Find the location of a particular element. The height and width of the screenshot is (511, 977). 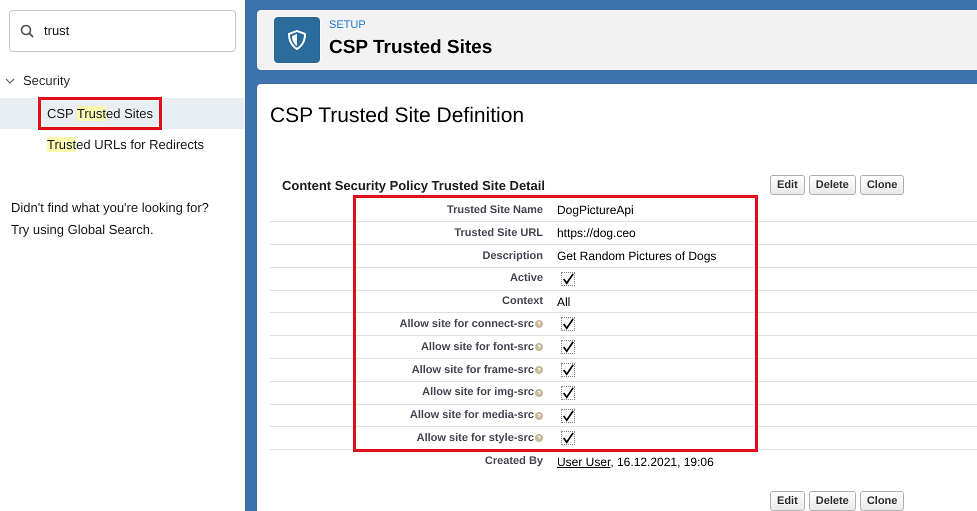

shield-icon is located at coordinates (297, 39).